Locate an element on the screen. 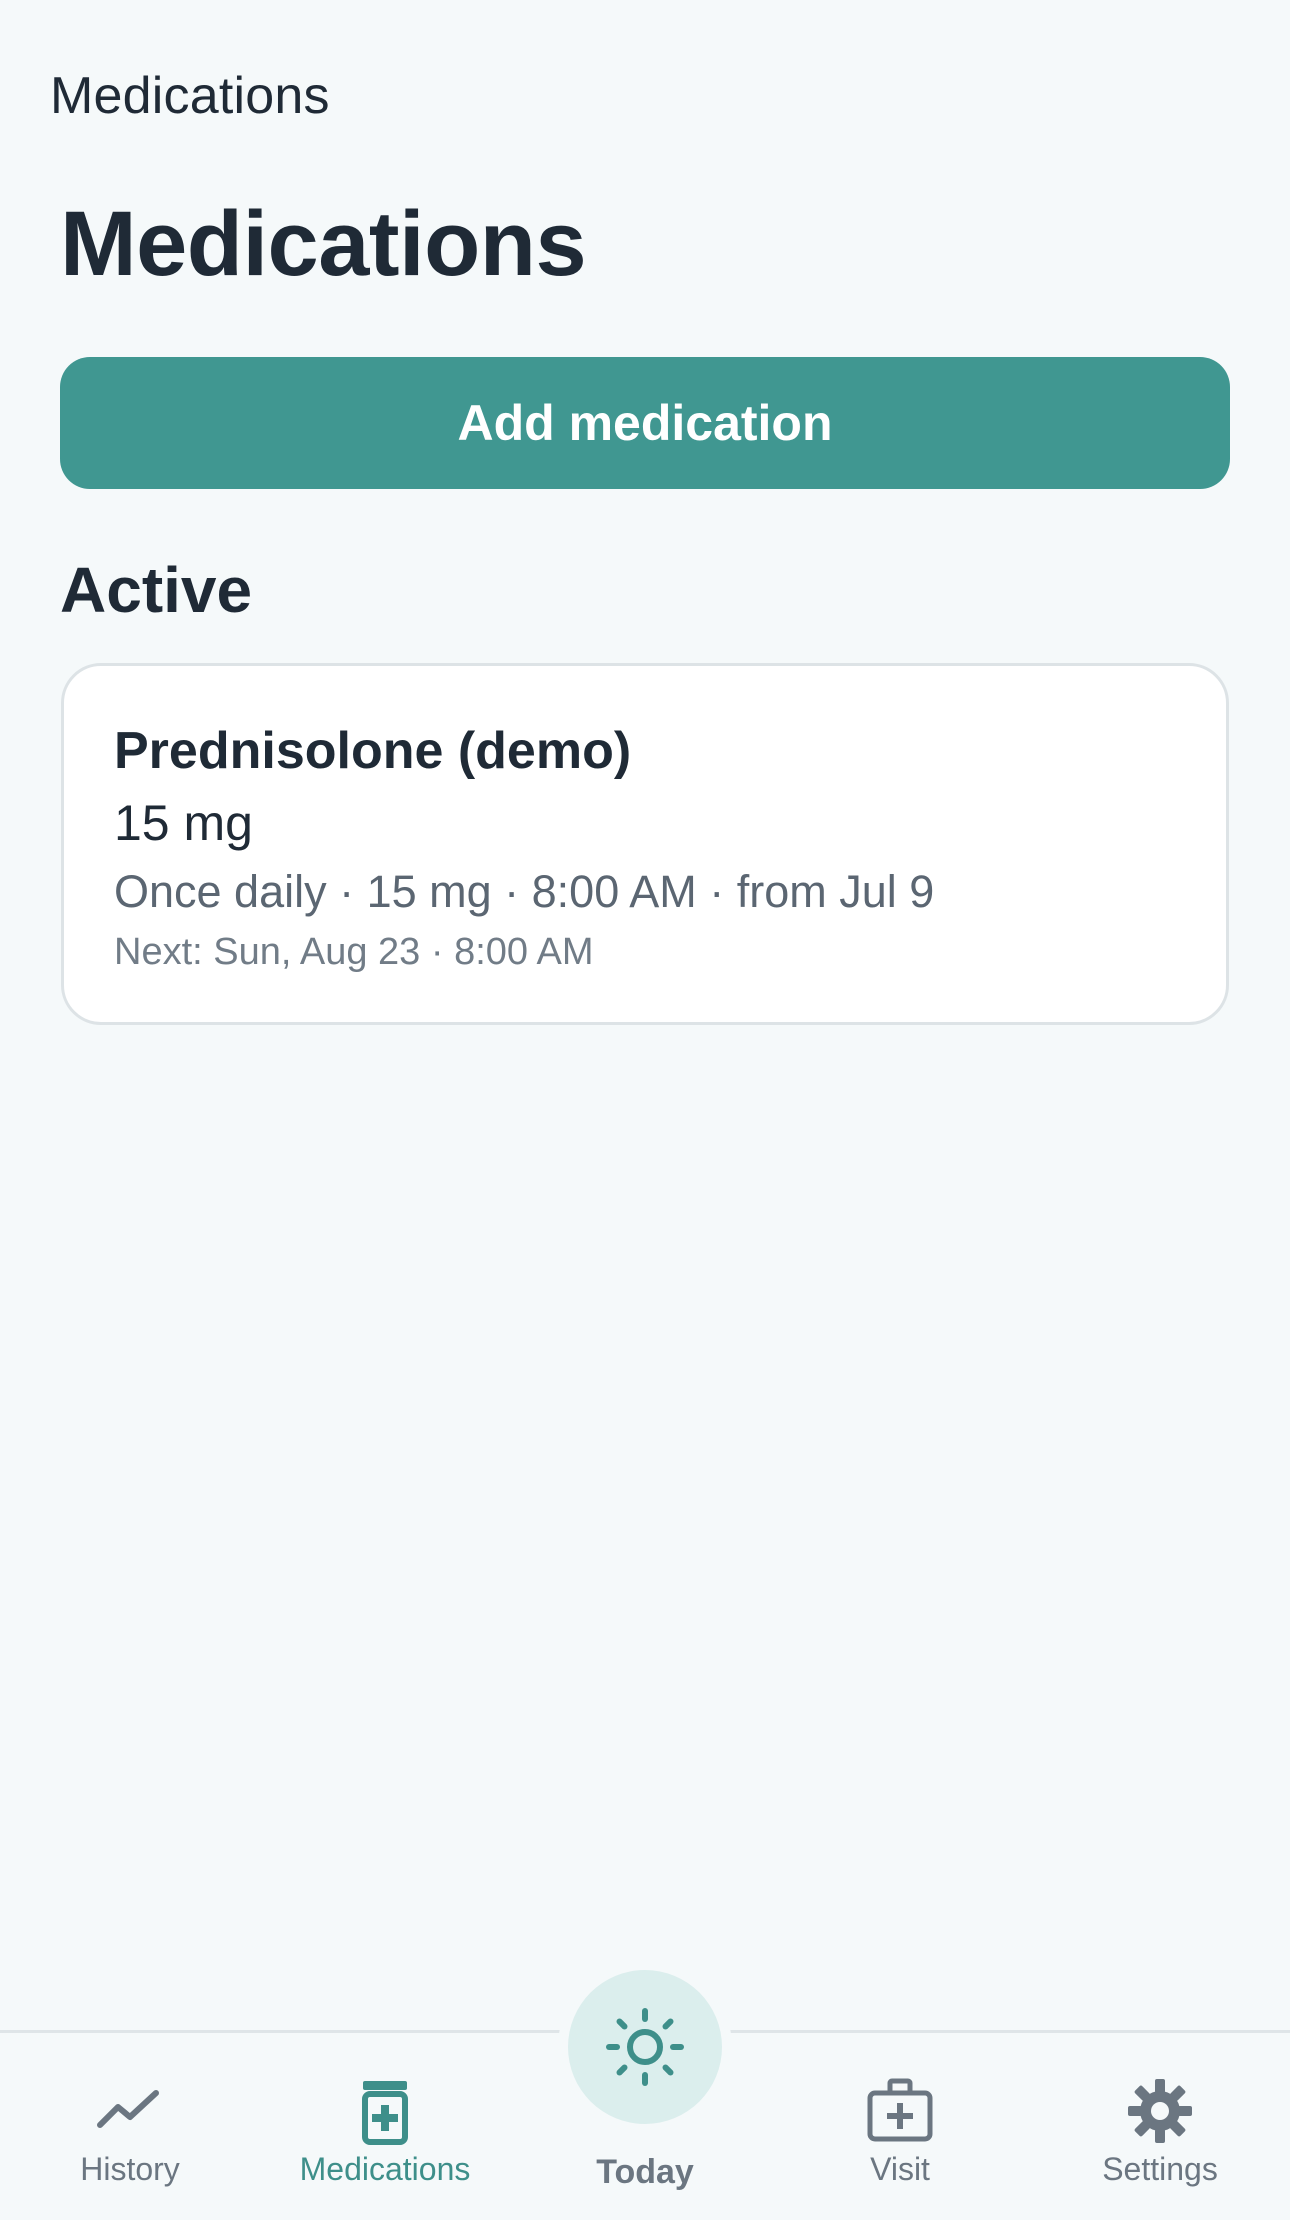 The height and width of the screenshot is (2220, 1290). tab-history: History is located at coordinates (130, 2126).